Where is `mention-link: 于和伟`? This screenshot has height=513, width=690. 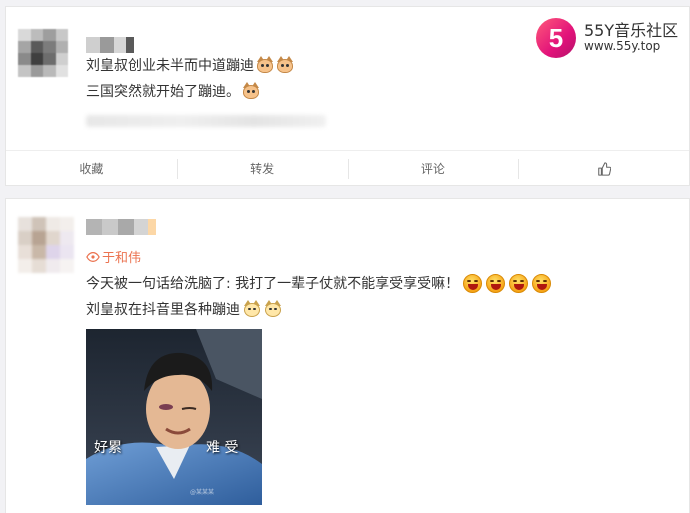 mention-link: 于和伟 is located at coordinates (113, 256).